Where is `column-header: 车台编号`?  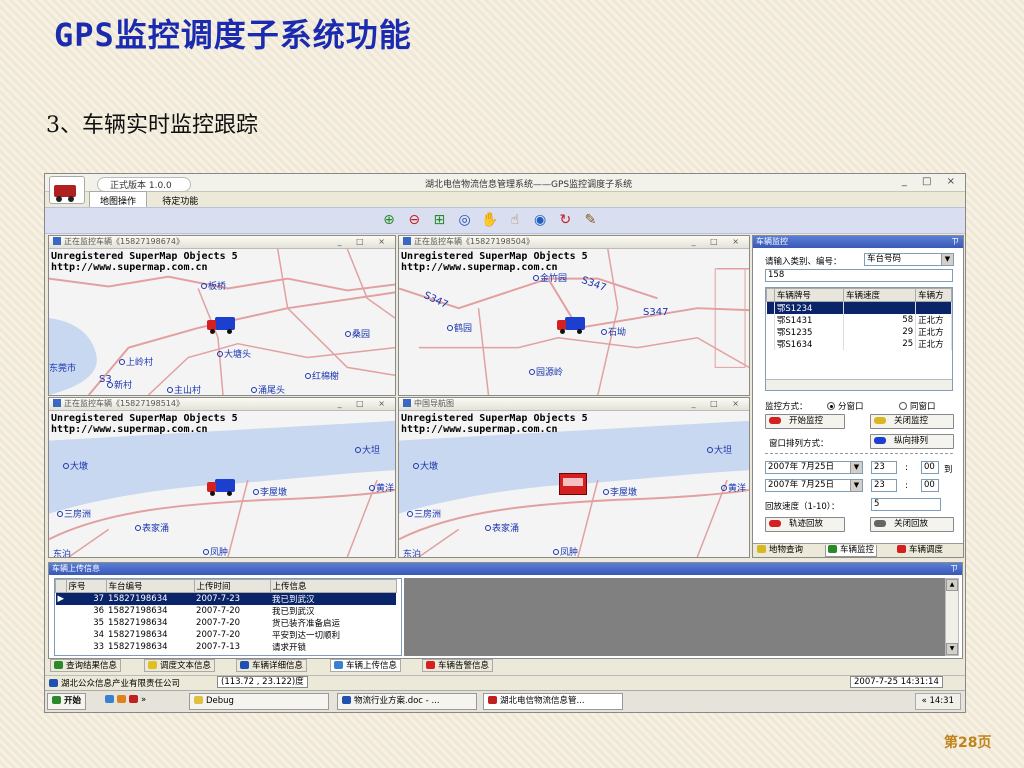 column-header: 车台编号 is located at coordinates (150, 586).